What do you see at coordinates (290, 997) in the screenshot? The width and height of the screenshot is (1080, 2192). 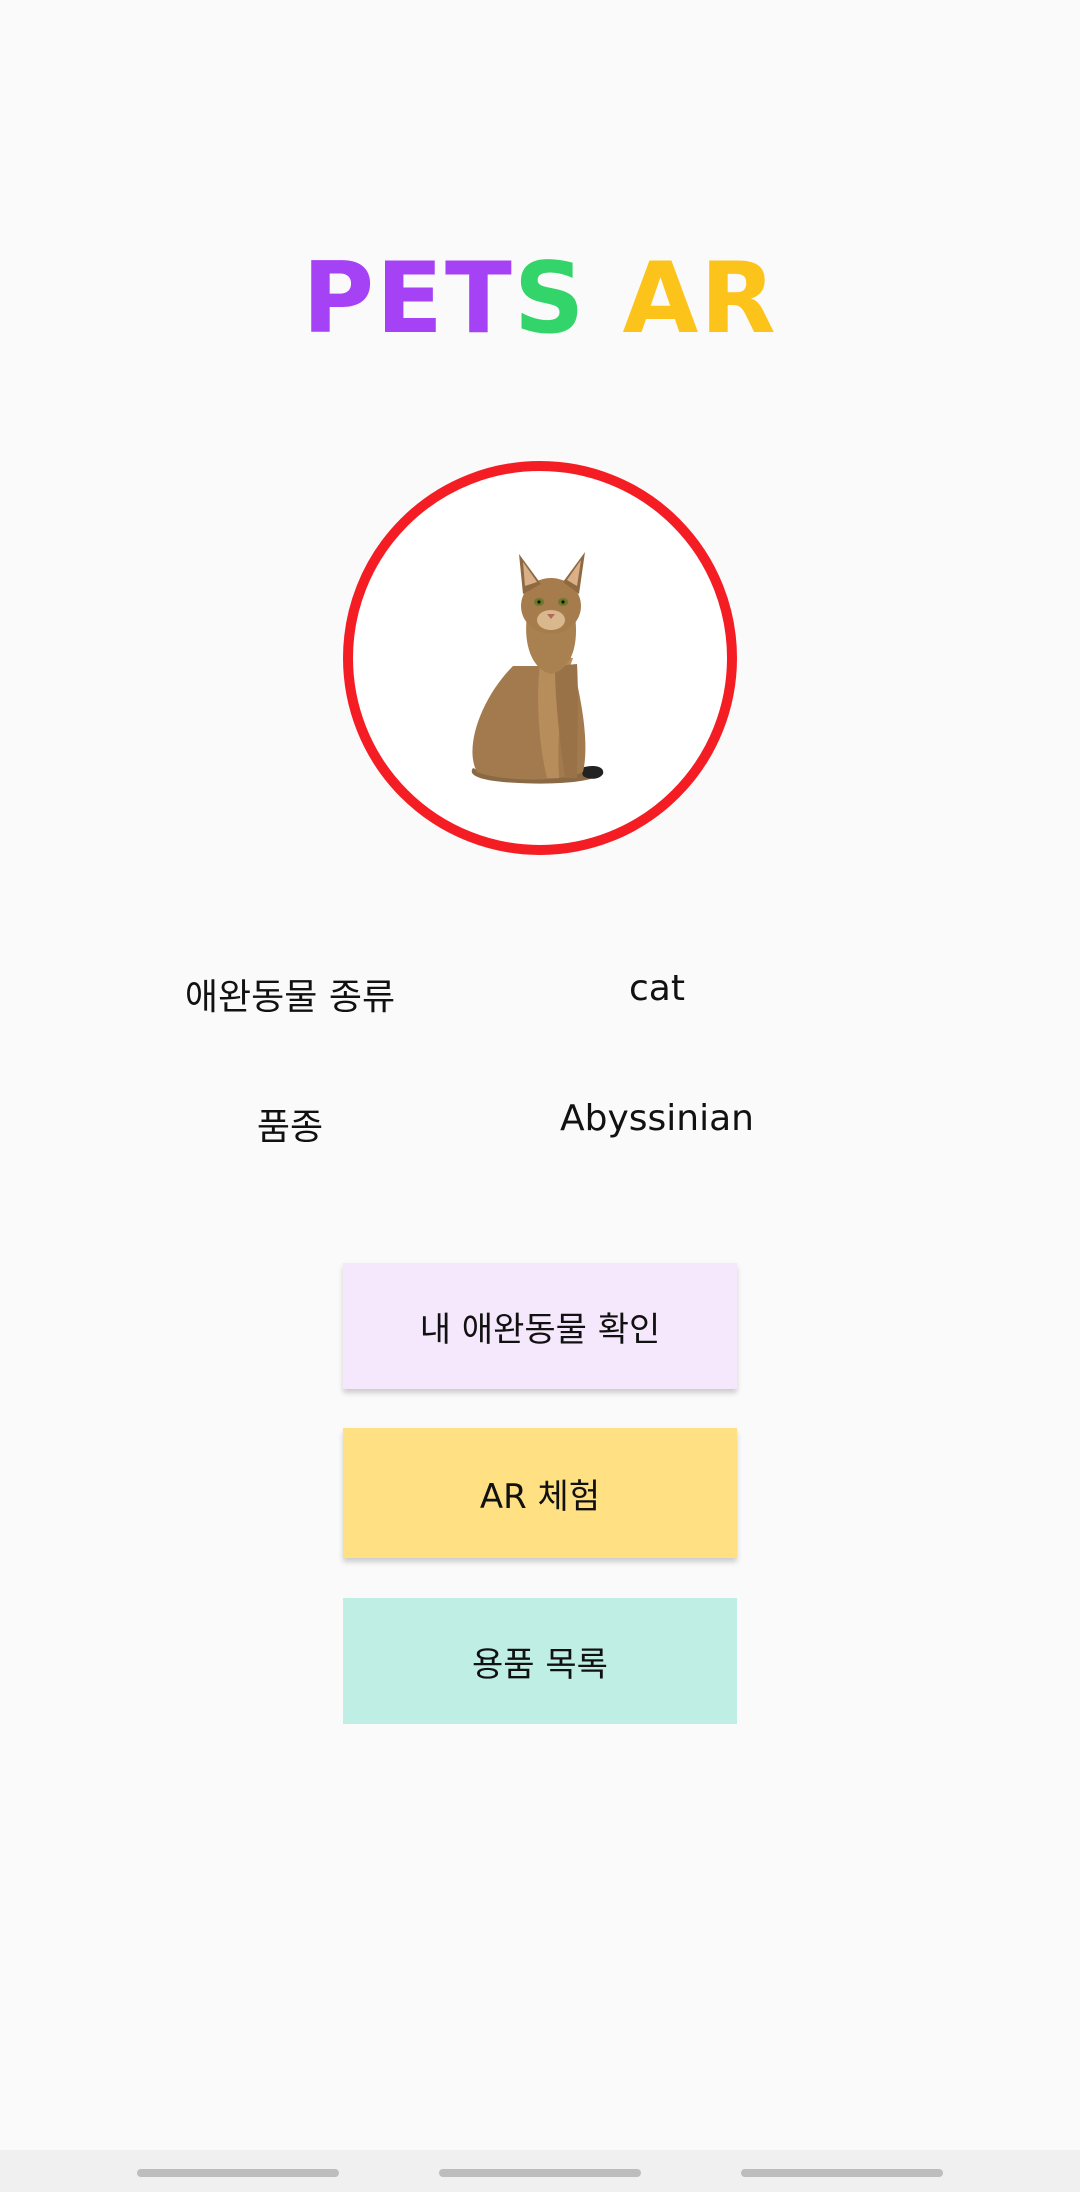 I see `pet-type-label: 애완동물 종류` at bounding box center [290, 997].